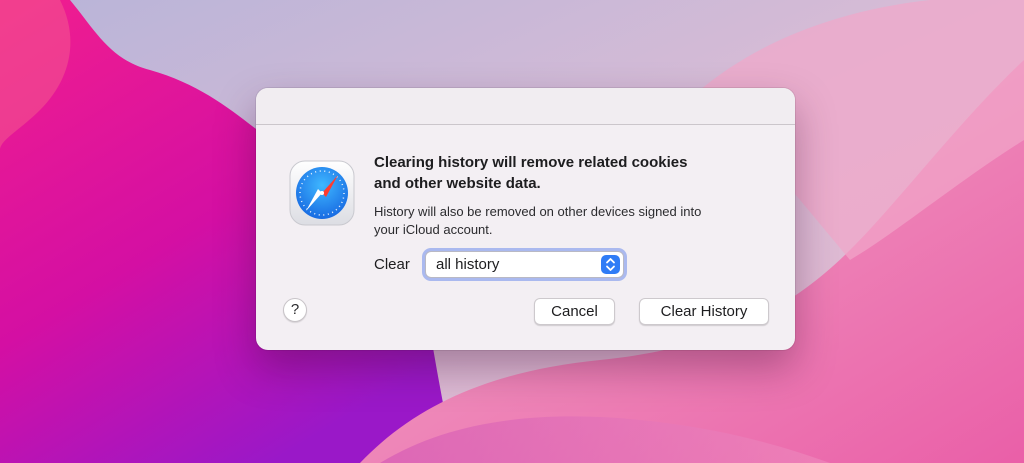  What do you see at coordinates (295, 310) in the screenshot?
I see `help-button: ?` at bounding box center [295, 310].